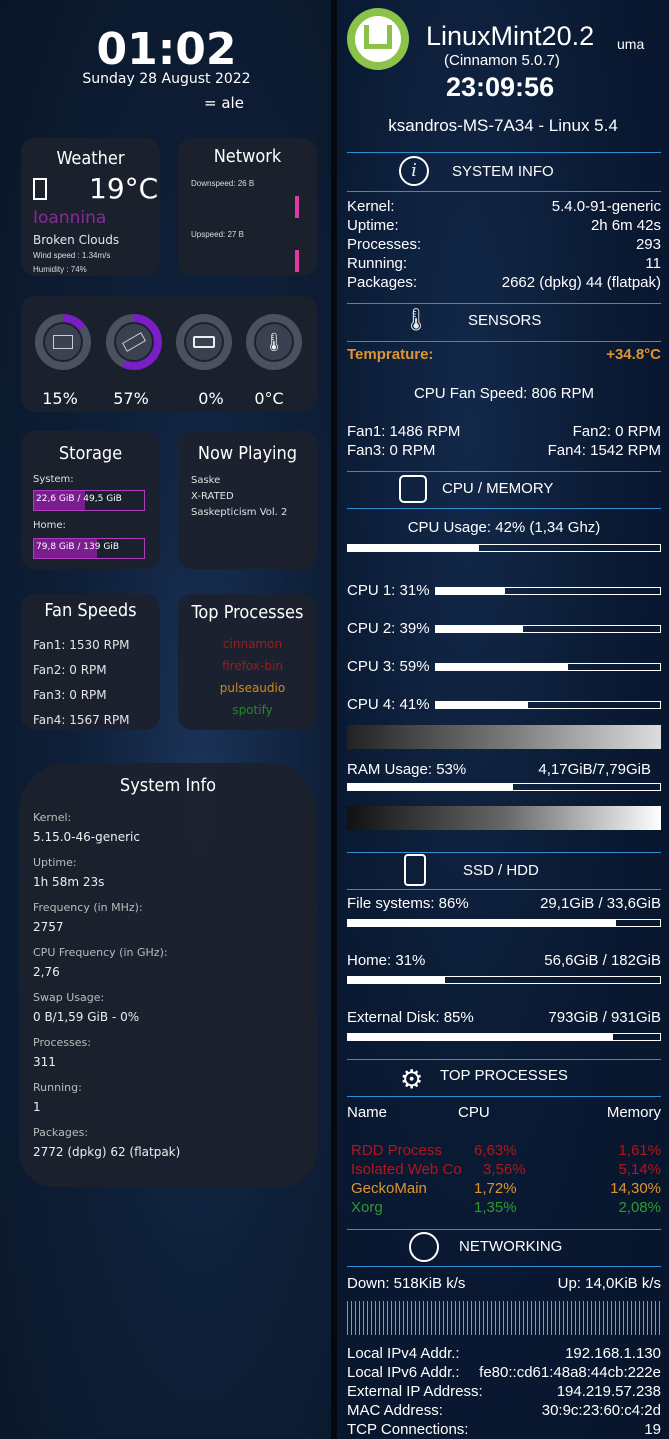  What do you see at coordinates (76, 240) in the screenshot?
I see `weather-desc: Broken Clouds` at bounding box center [76, 240].